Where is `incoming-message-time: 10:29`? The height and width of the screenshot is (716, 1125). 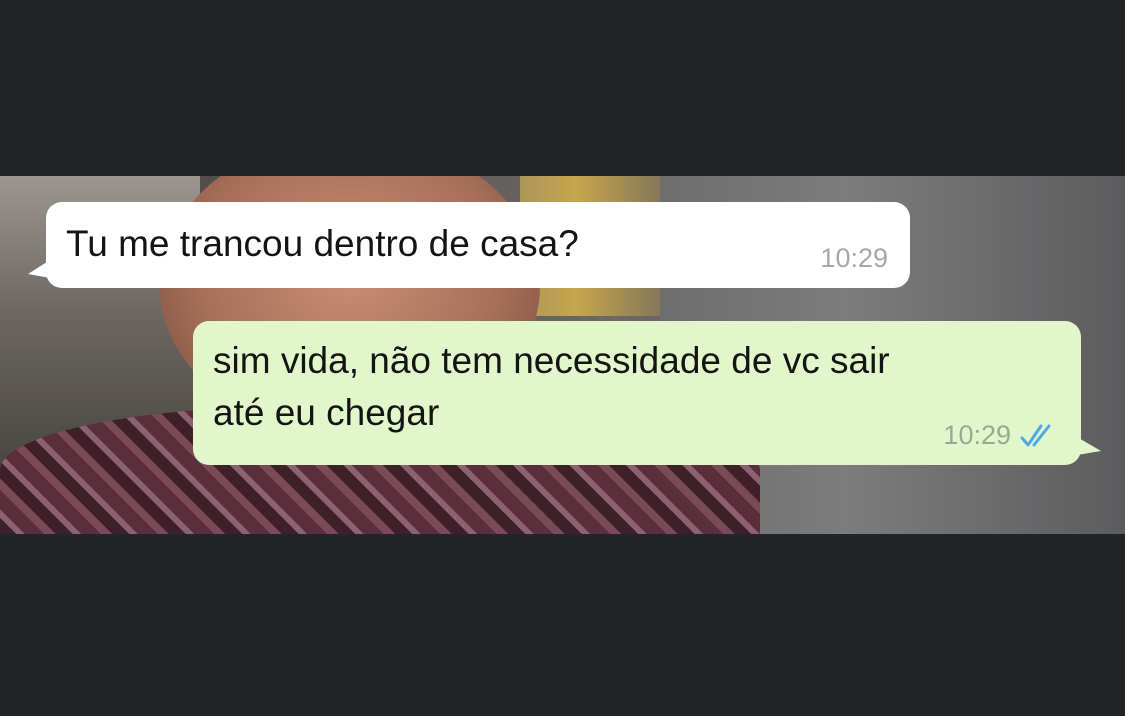
incoming-message-time: 10:29 is located at coordinates (854, 258).